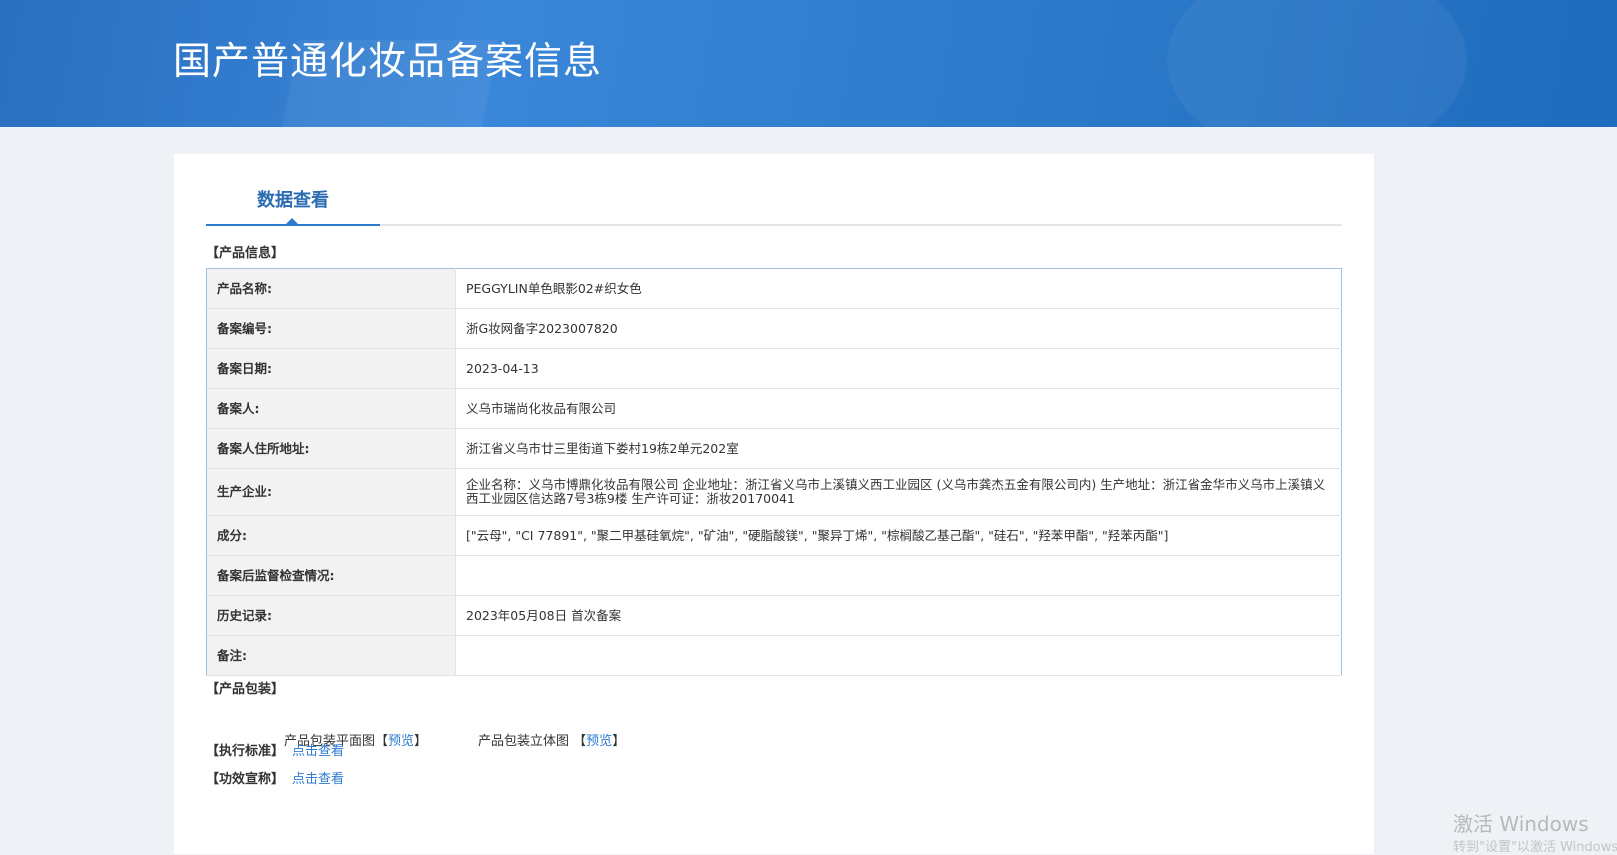 This screenshot has width=1617, height=855. Describe the element at coordinates (331, 448) in the screenshot. I see `row-key: 备案人住所地址:` at that location.